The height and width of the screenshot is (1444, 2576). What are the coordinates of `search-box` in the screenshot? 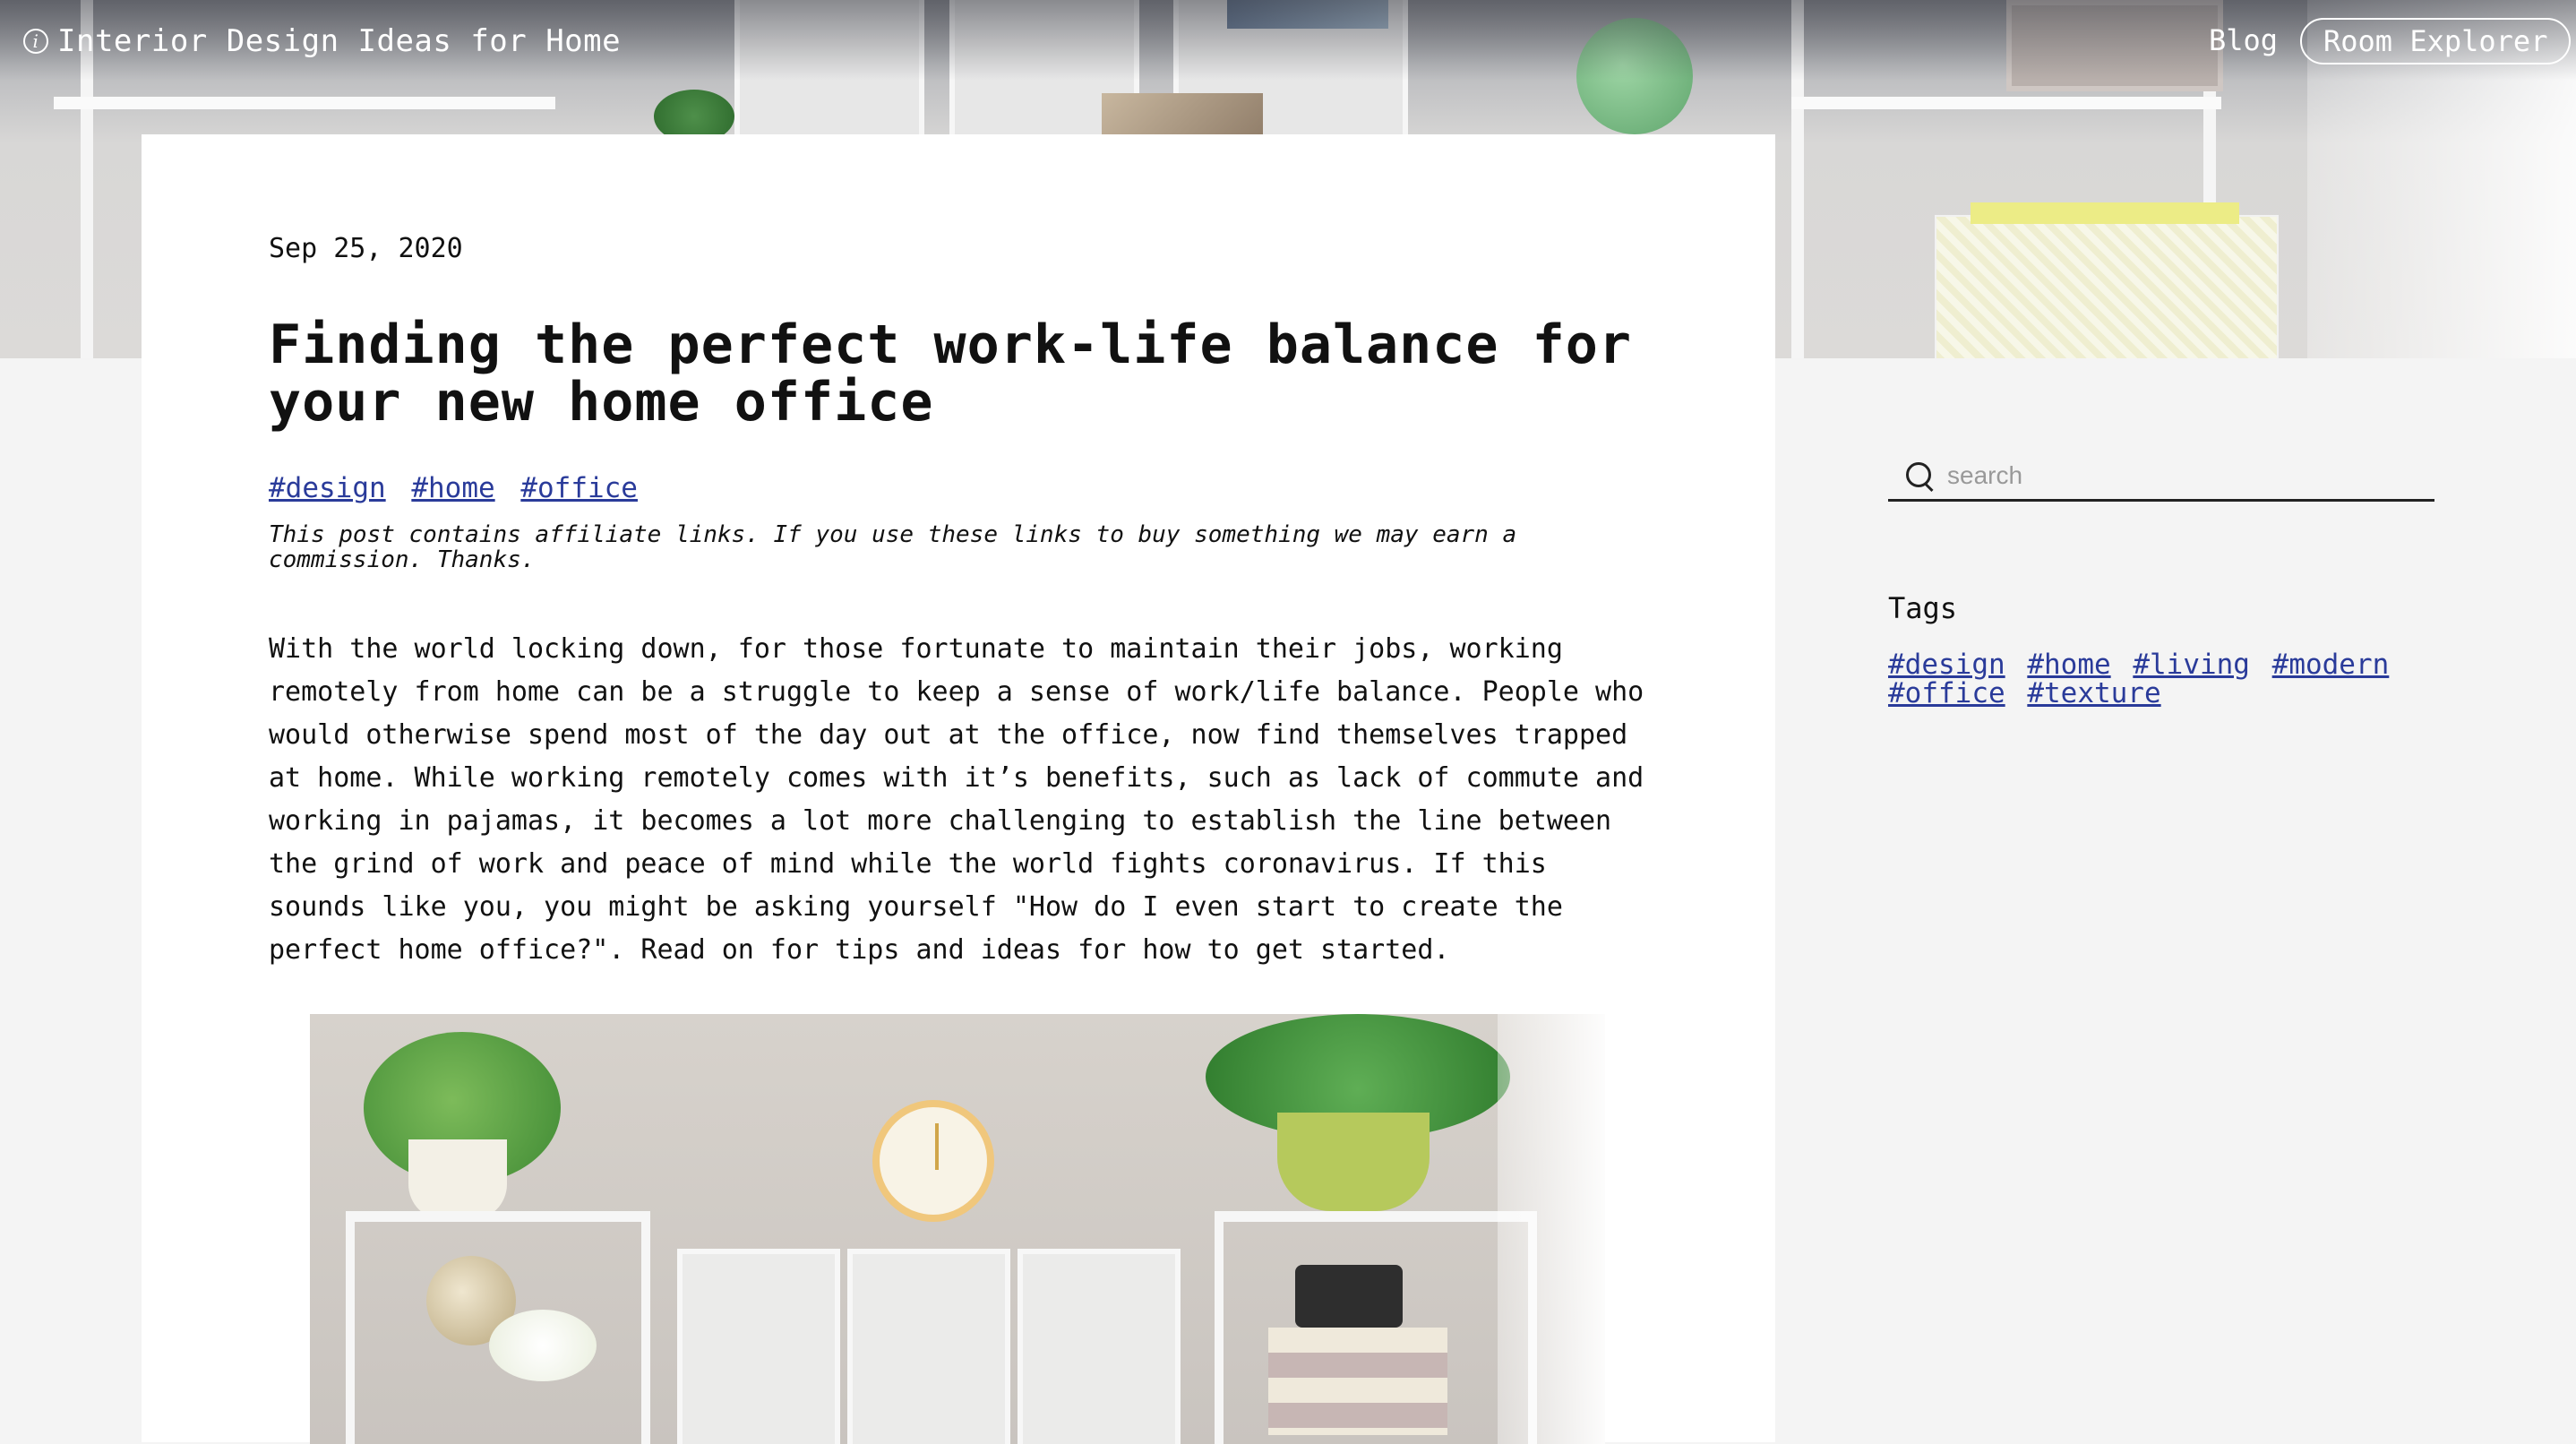 It's located at (2161, 477).